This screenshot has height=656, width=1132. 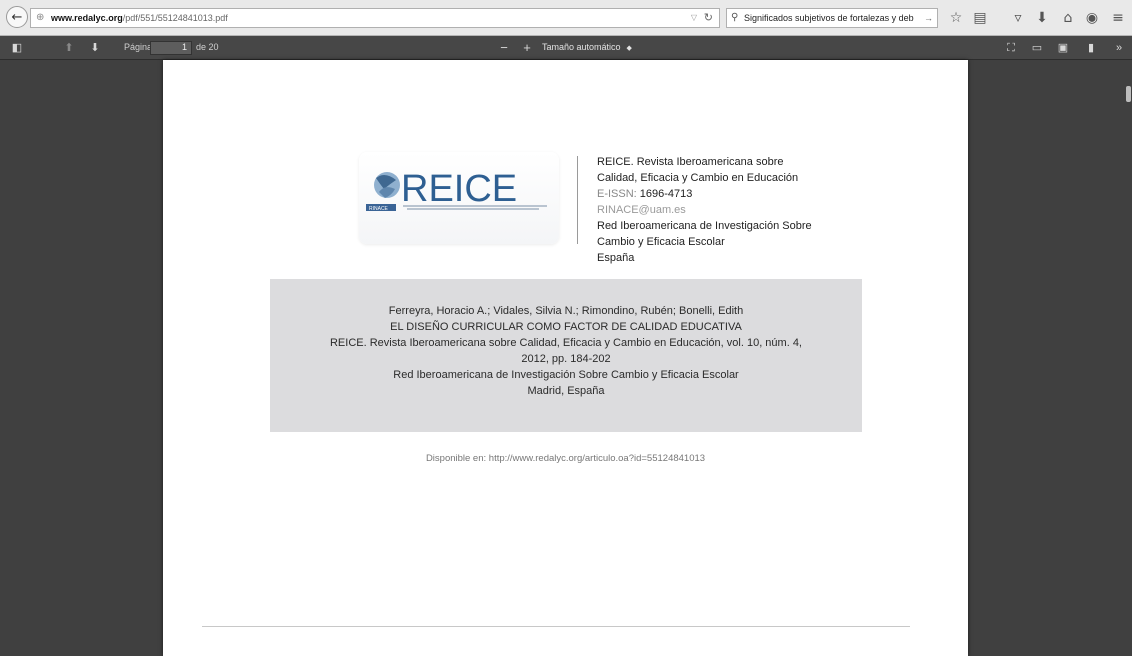 What do you see at coordinates (1118, 18) in the screenshot?
I see `menu-icon: ≡` at bounding box center [1118, 18].